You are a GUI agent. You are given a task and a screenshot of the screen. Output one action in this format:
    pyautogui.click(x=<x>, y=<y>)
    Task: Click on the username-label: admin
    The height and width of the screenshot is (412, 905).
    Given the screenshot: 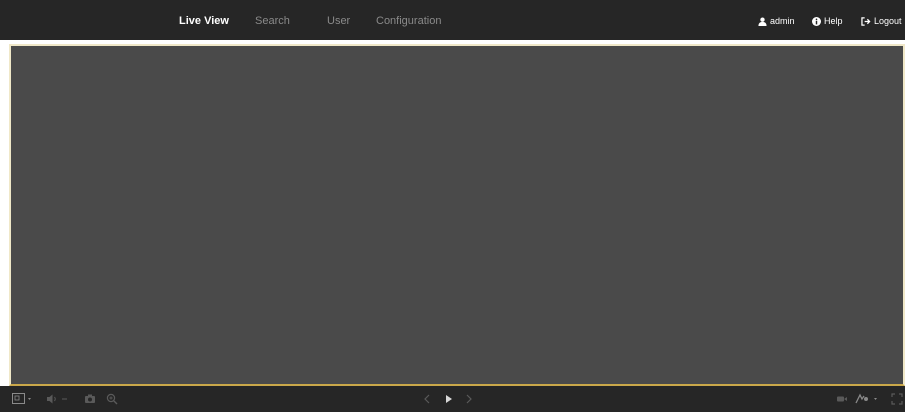 What is the action you would take?
    pyautogui.click(x=782, y=21)
    